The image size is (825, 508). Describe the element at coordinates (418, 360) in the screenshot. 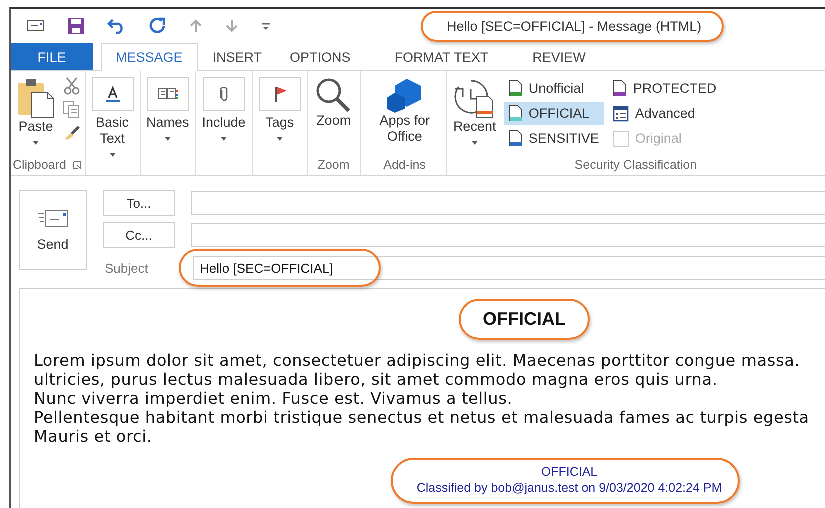

I see `body-text-line: Lorem ipsum dolor sit amet, consectetuer adipiscing elit. Maecenas porttitor congue massa.` at that location.